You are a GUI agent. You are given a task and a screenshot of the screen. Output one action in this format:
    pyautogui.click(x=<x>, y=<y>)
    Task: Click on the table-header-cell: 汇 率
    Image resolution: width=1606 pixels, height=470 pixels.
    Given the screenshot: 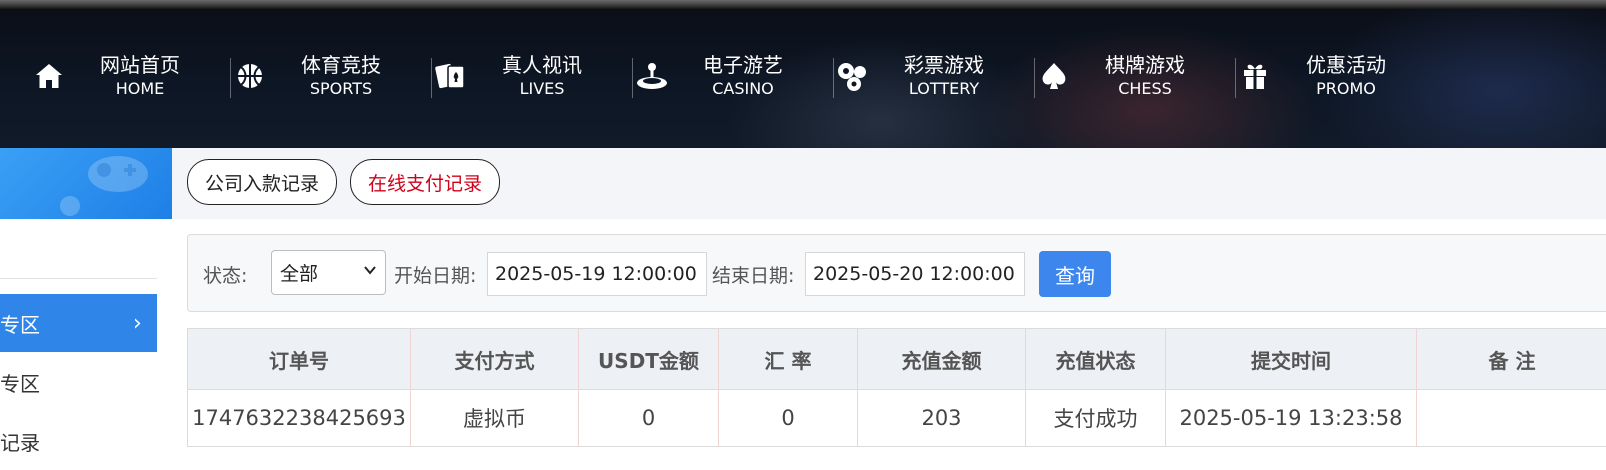 What is the action you would take?
    pyautogui.click(x=788, y=359)
    